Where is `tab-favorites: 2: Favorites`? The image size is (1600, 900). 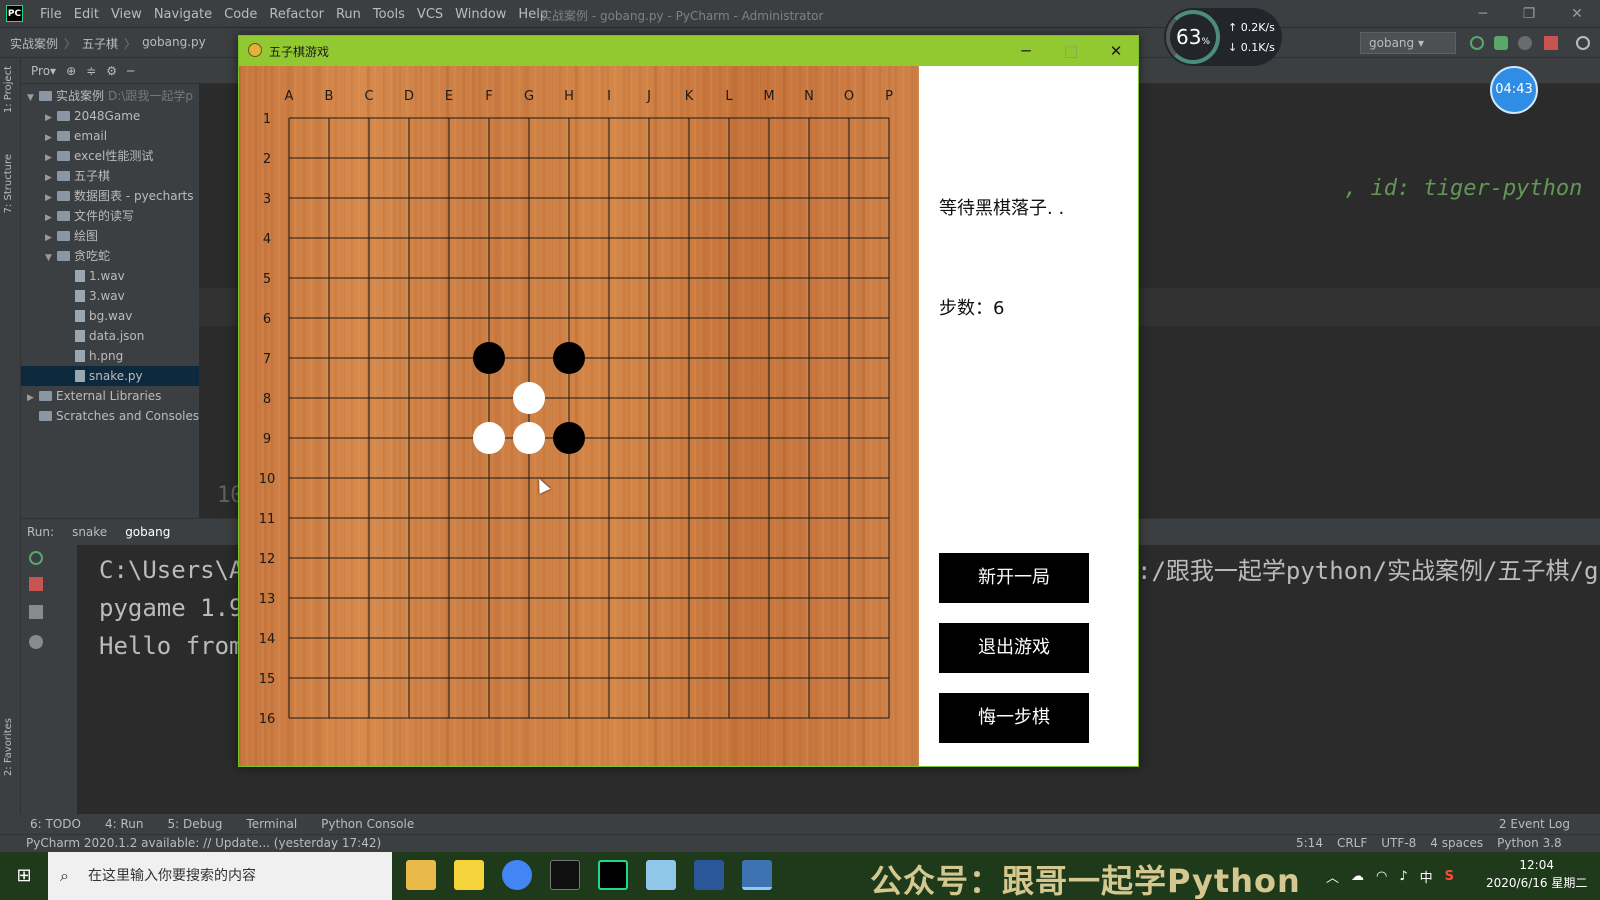
tab-favorites: 2: Favorites is located at coordinates (8, 747).